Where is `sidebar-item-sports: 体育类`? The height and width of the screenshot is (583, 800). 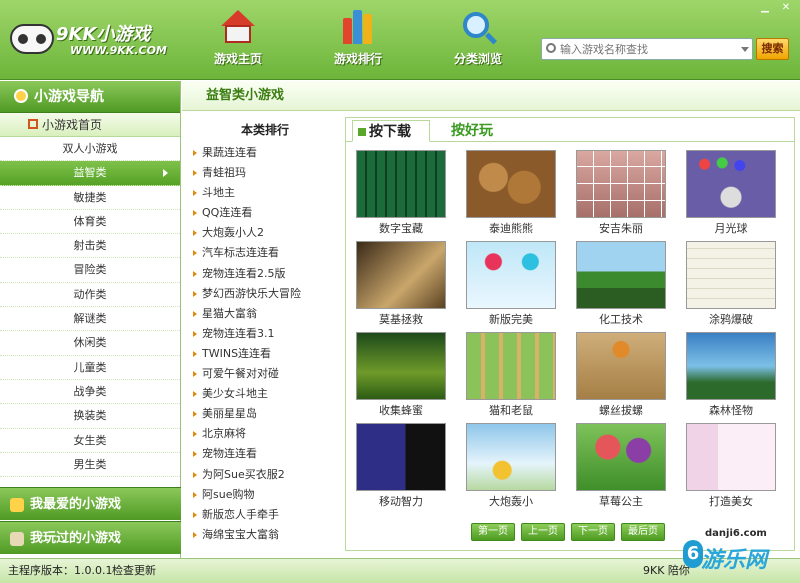
sidebar-item-sports: 体育类 is located at coordinates (90, 222).